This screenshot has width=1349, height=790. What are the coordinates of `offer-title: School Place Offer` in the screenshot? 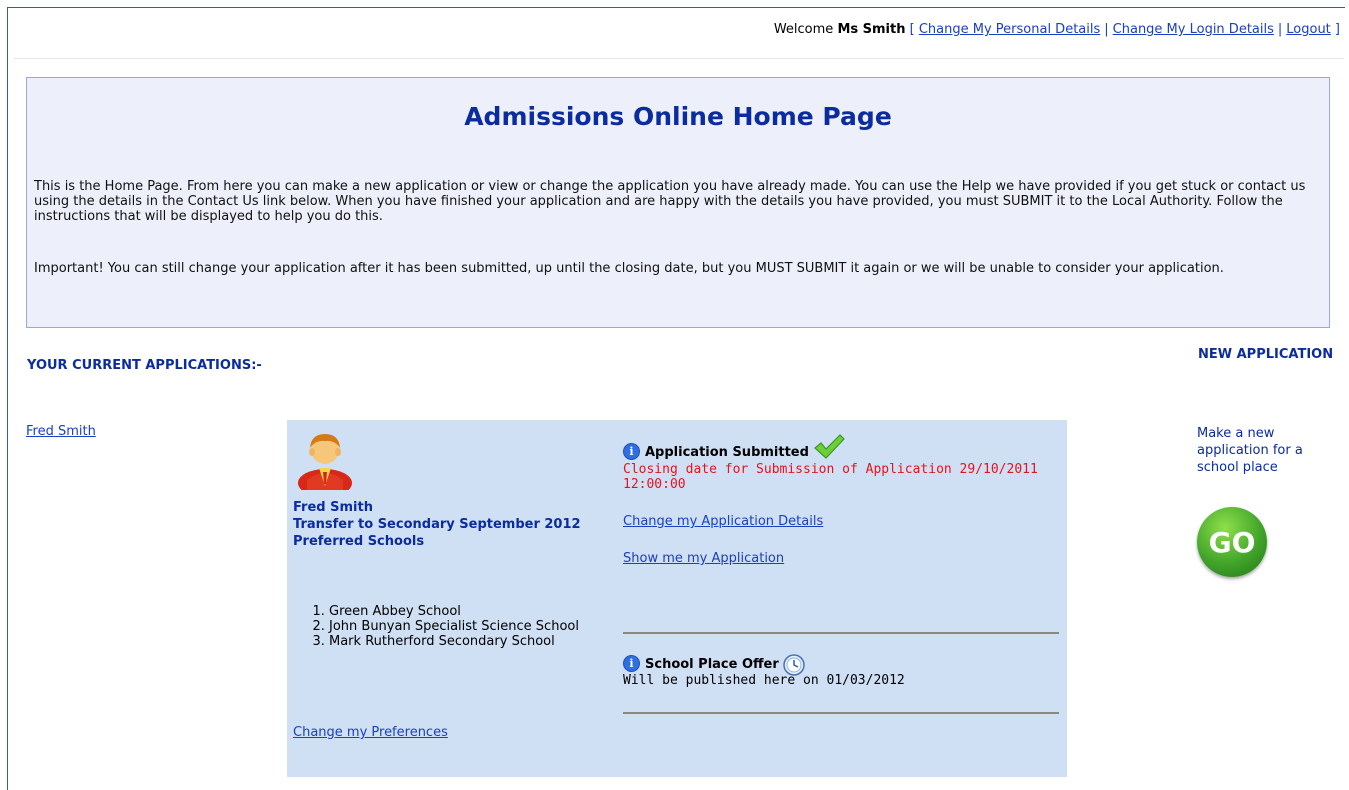 It's located at (712, 664).